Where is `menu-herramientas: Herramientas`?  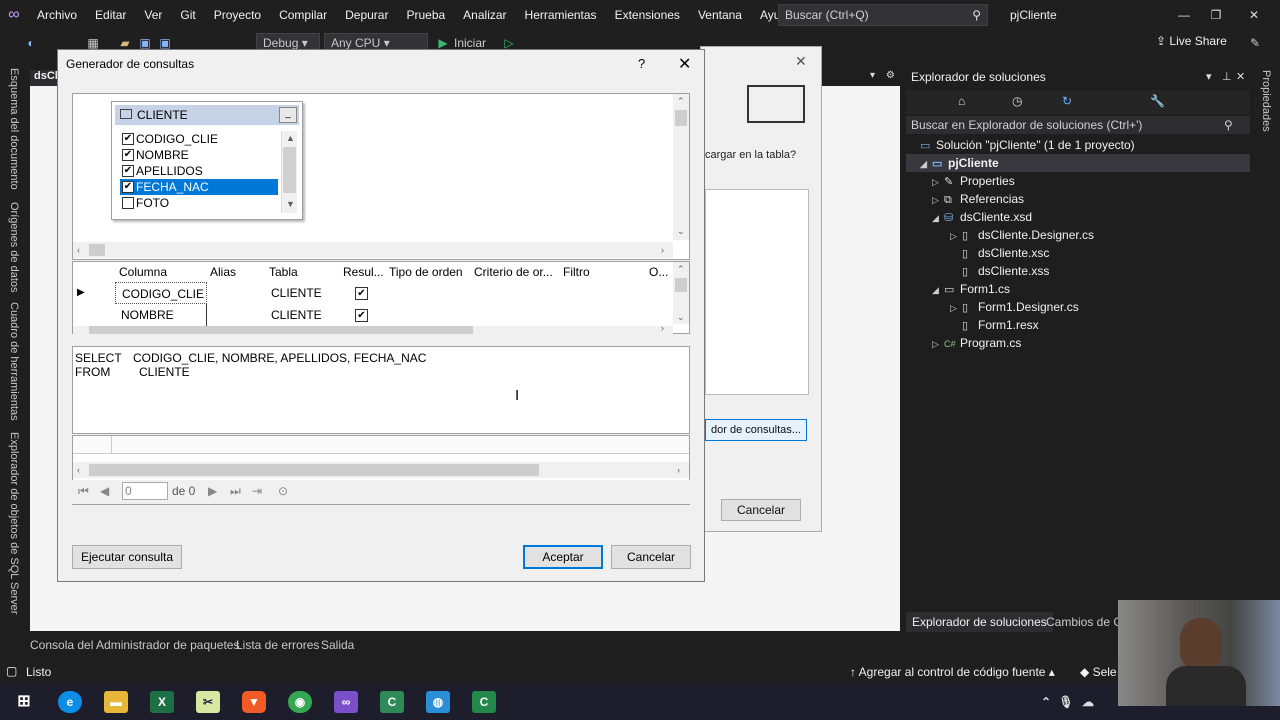
menu-herramientas: Herramientas is located at coordinates (561, 15).